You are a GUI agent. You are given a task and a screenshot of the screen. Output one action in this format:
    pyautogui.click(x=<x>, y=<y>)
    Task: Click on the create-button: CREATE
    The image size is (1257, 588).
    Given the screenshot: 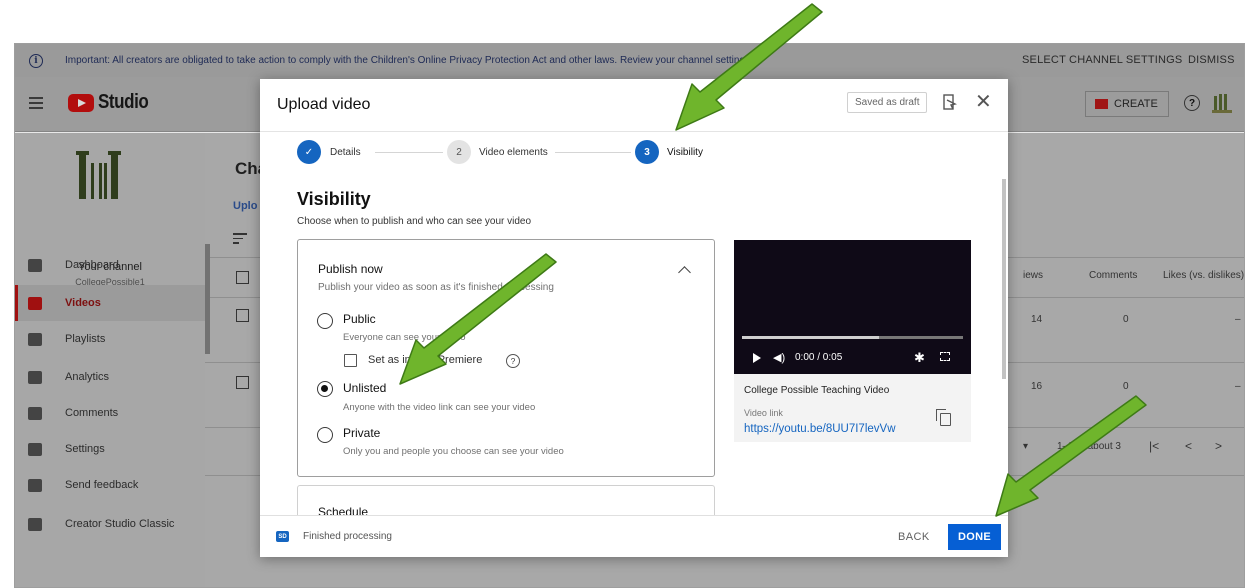 What is the action you would take?
    pyautogui.click(x=1127, y=104)
    